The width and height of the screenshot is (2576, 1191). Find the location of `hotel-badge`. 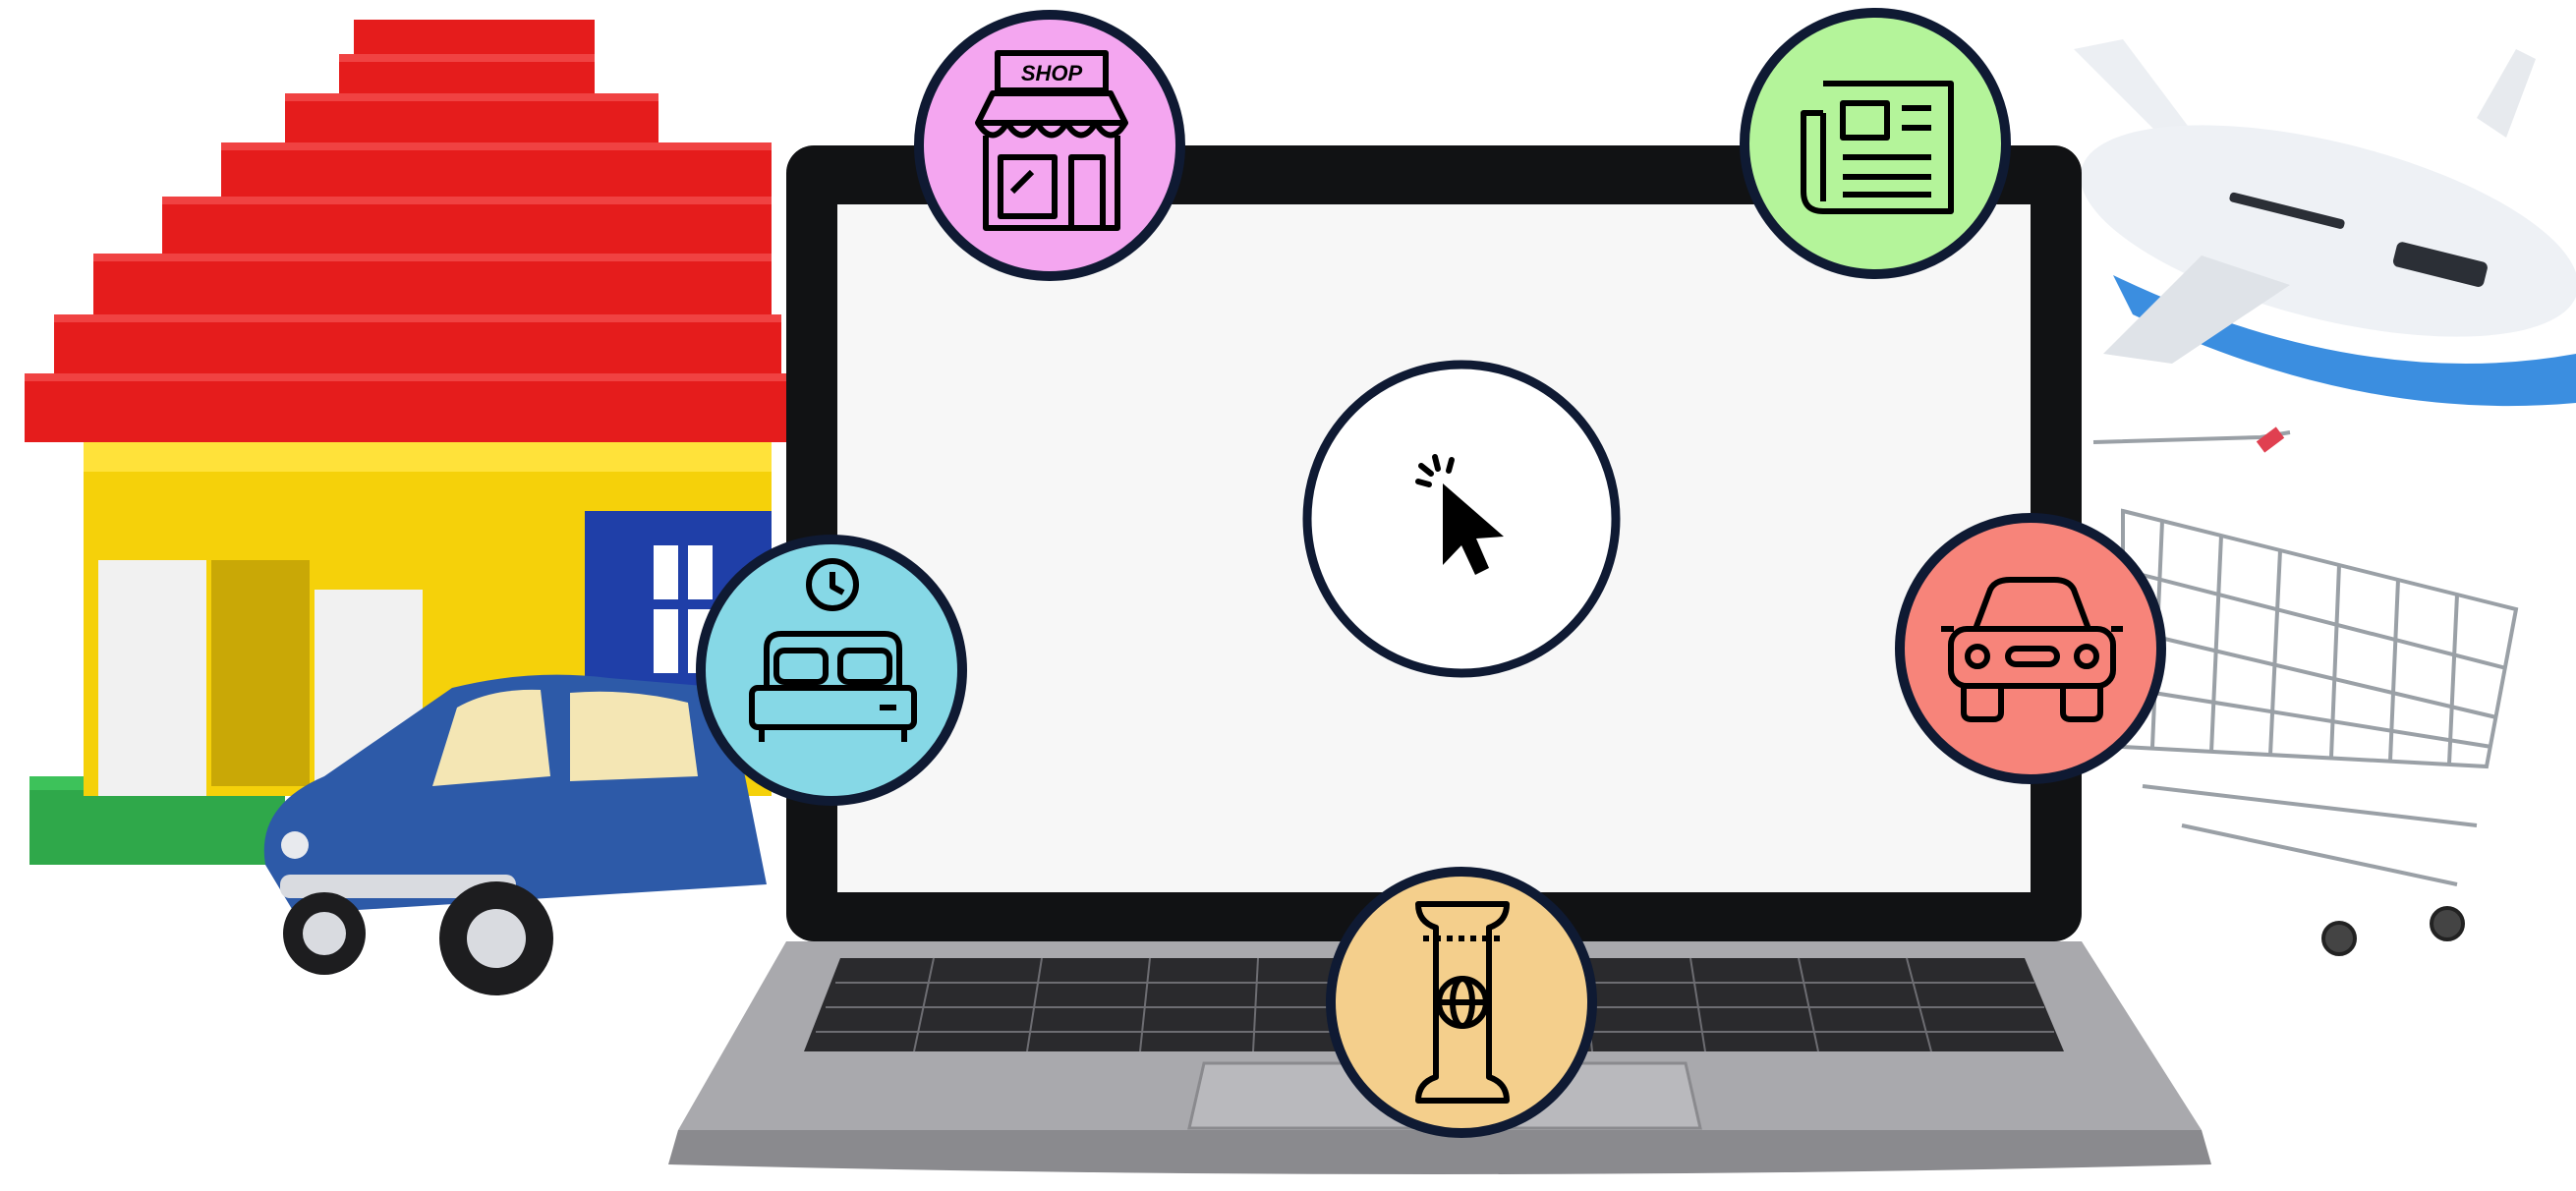

hotel-badge is located at coordinates (831, 671).